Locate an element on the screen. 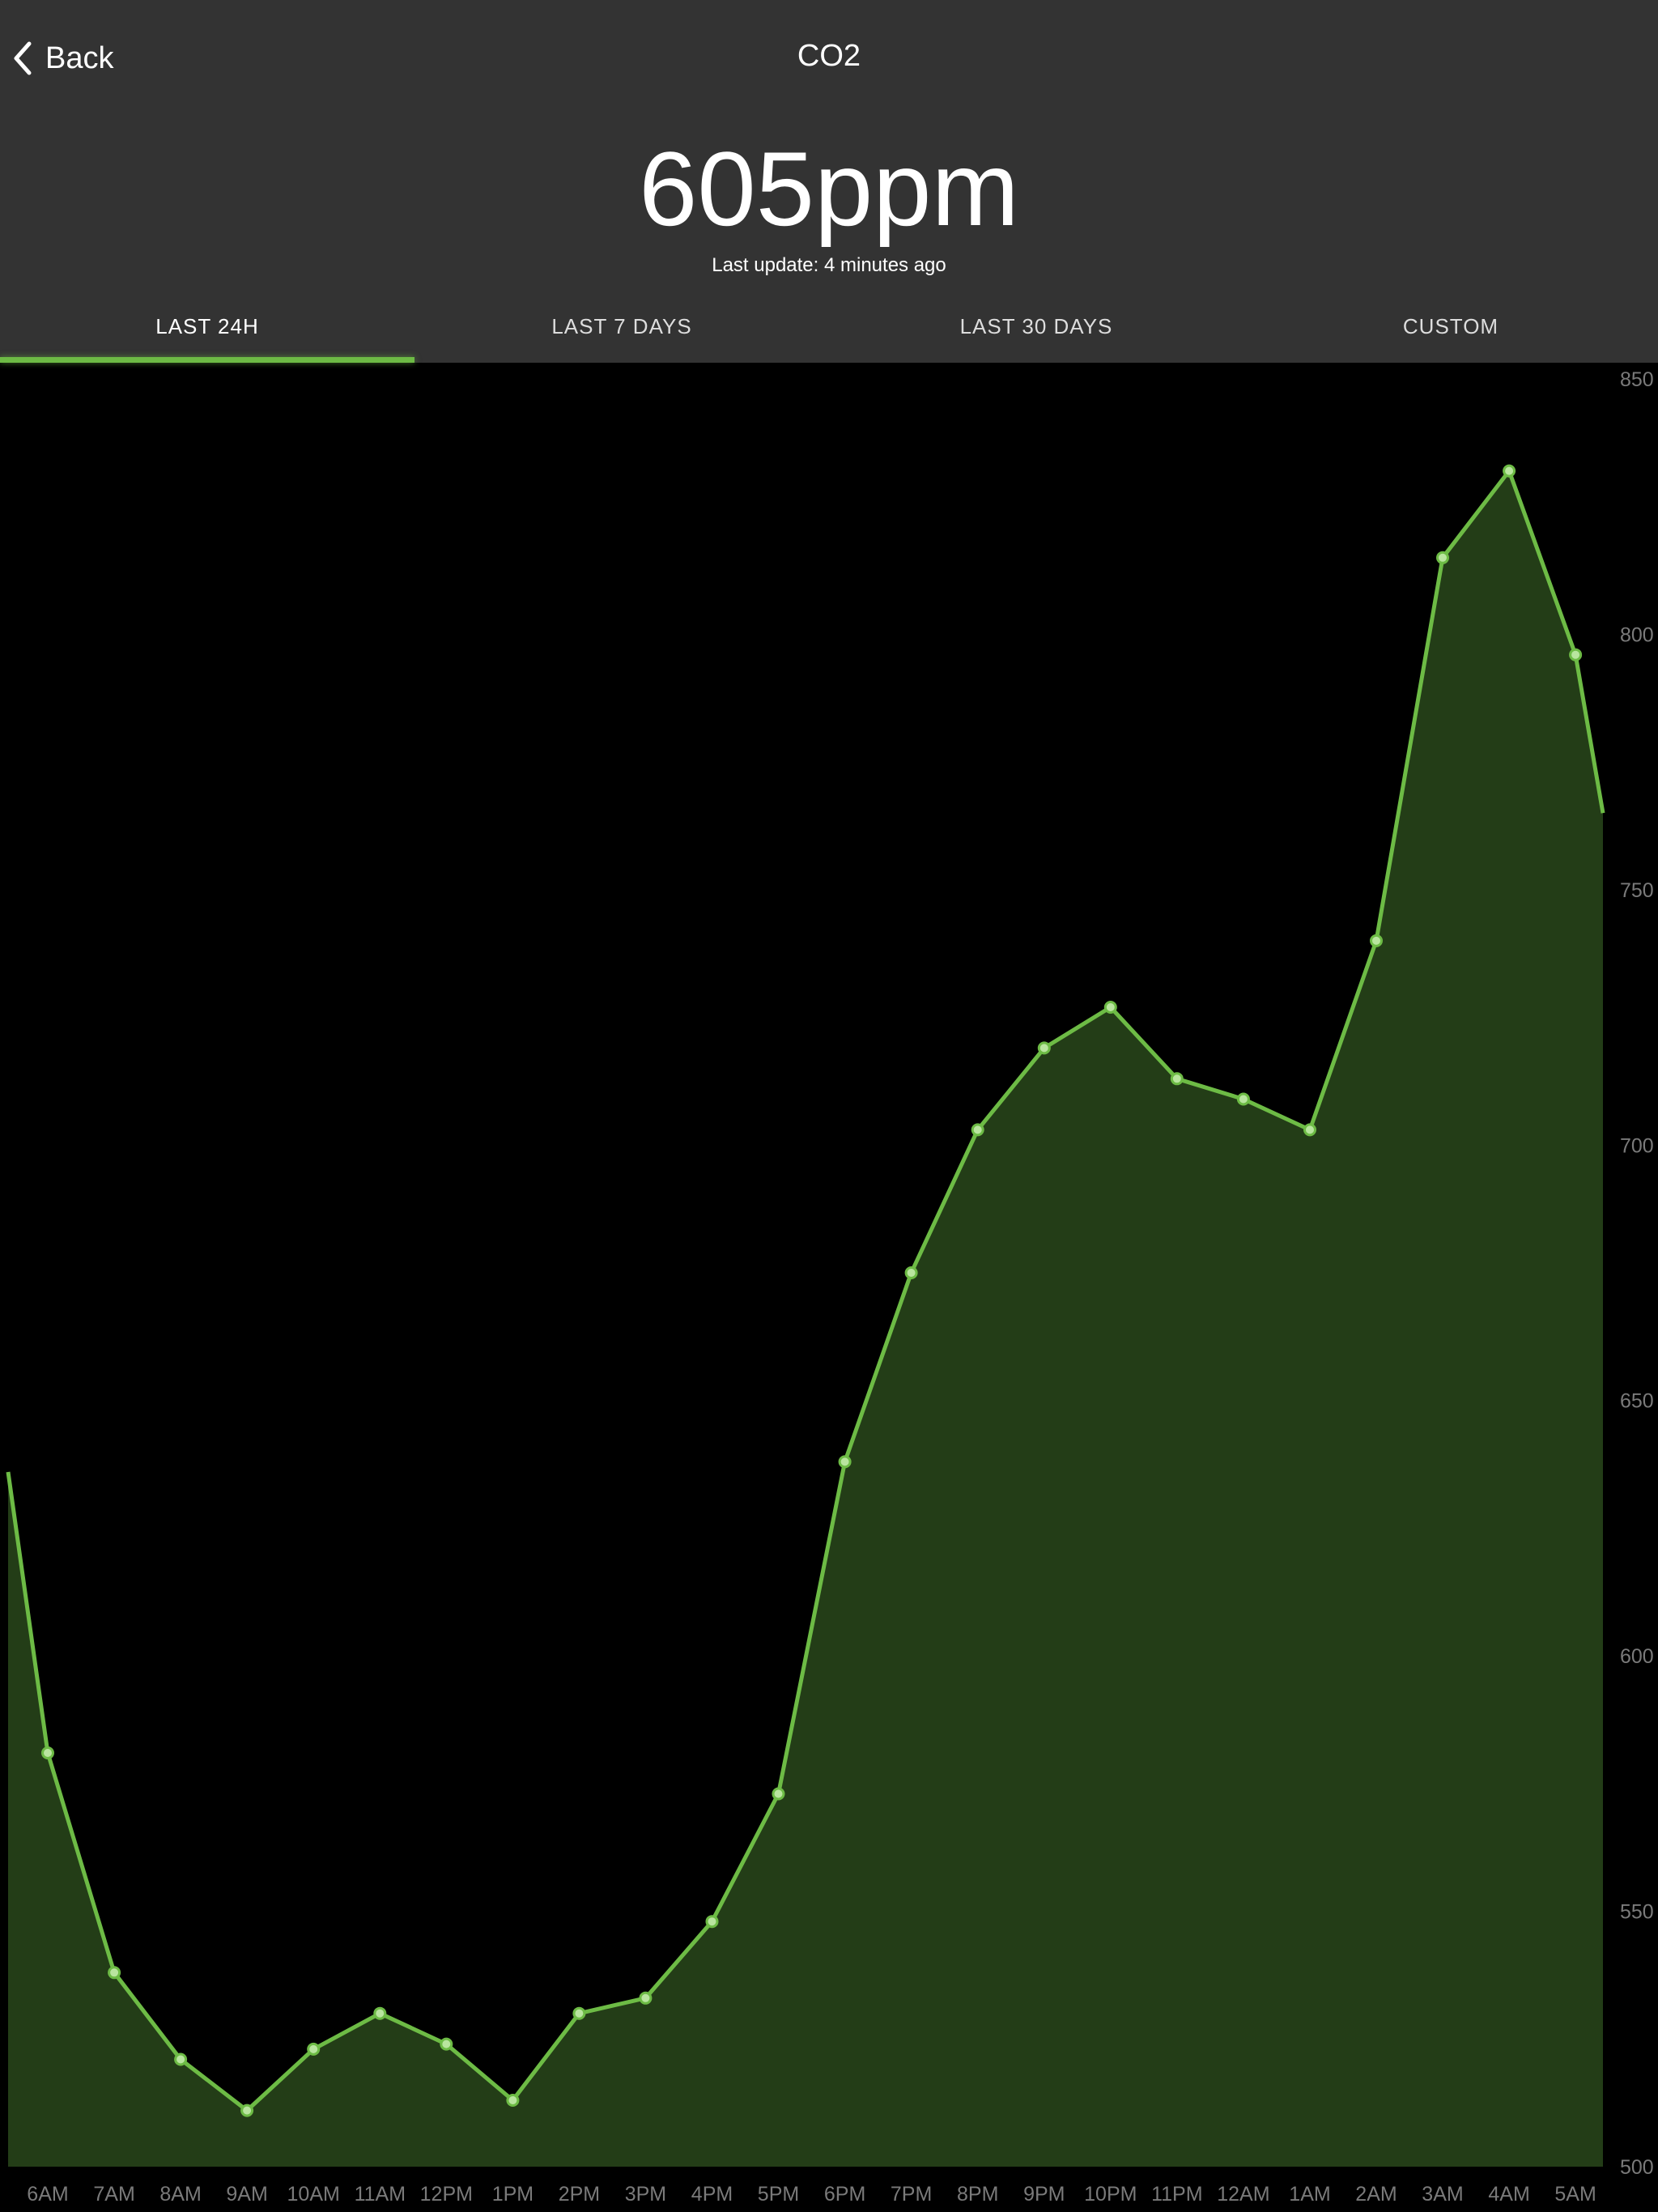 Image resolution: width=1658 pixels, height=2212 pixels. tab-last-7-days: LAST 7 DAYS is located at coordinates (621, 336).